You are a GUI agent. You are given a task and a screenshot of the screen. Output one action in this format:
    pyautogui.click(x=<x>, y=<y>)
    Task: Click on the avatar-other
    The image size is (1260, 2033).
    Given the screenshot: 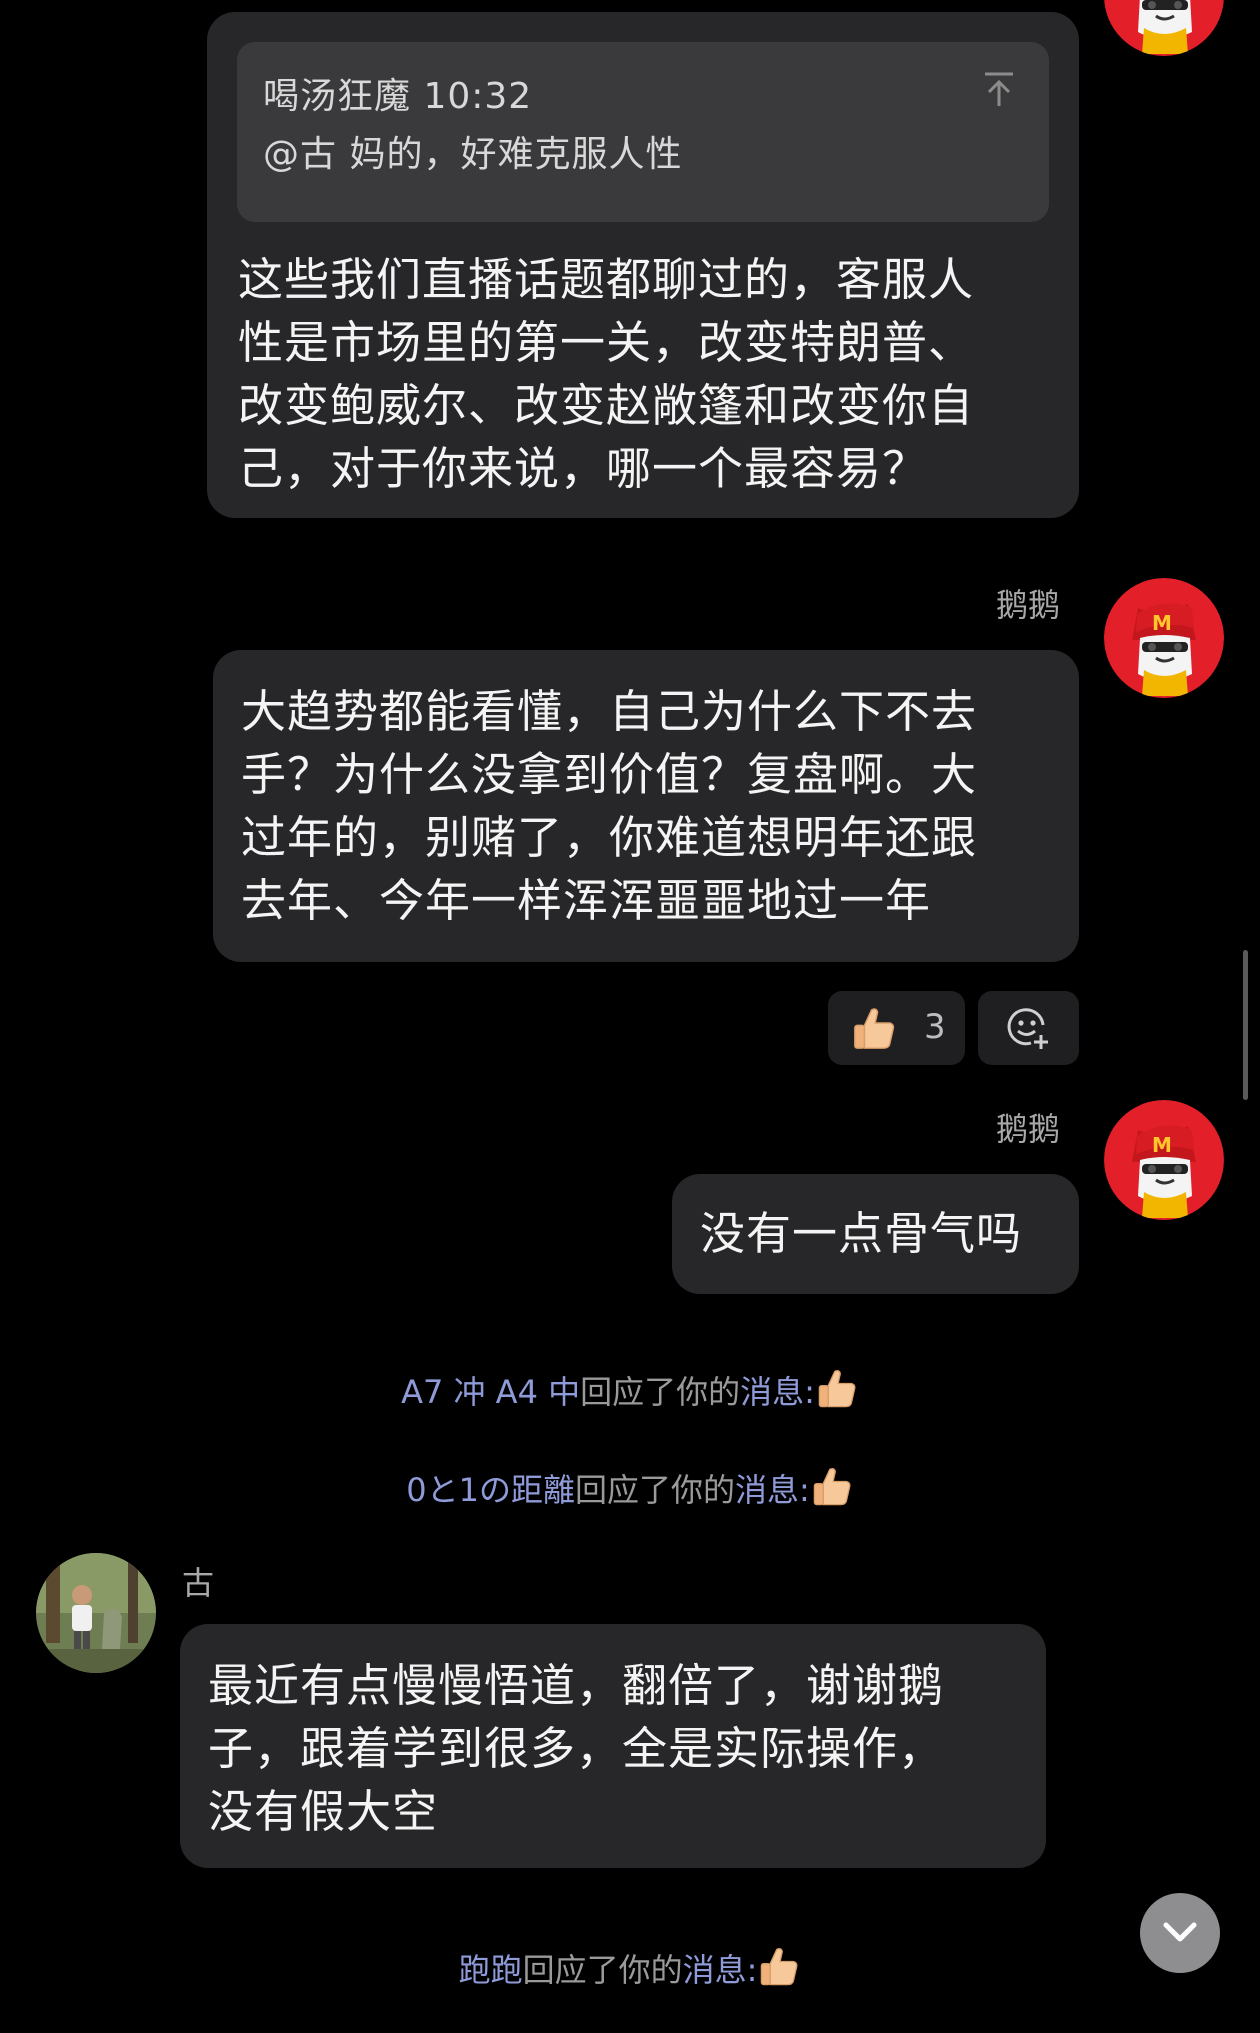 What is the action you would take?
    pyautogui.click(x=96, y=1613)
    